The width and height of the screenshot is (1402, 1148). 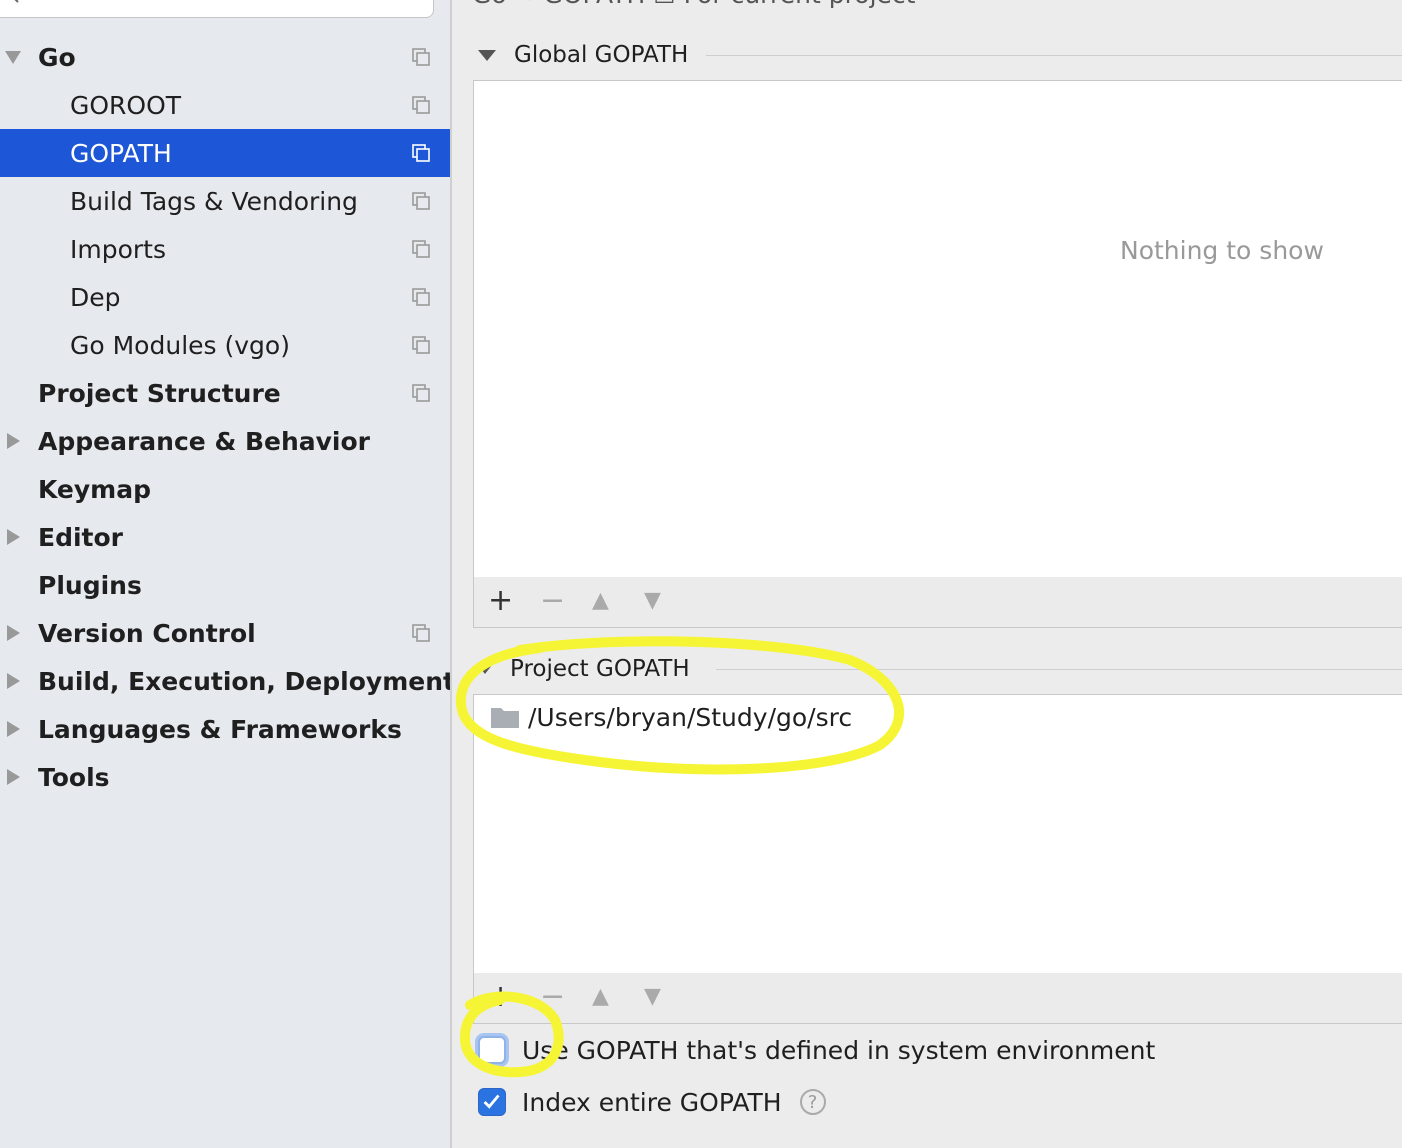 What do you see at coordinates (937, 998) in the screenshot?
I see `project-gopath-toolbar: + − ▲ ▼` at bounding box center [937, 998].